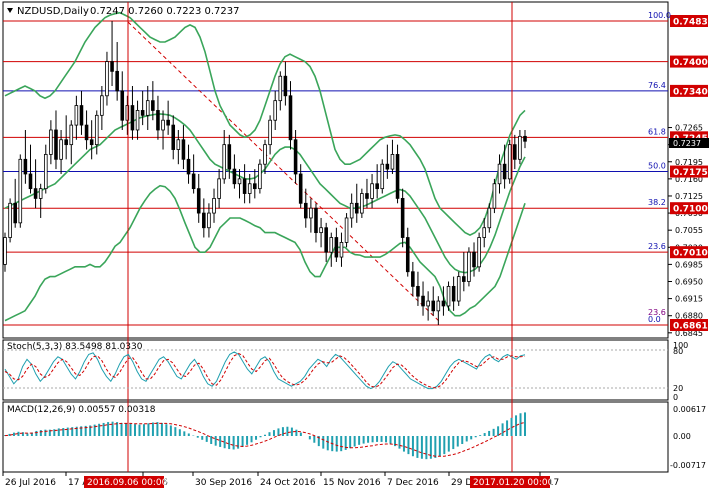 This screenshot has width=709, height=498. What do you see at coordinates (690, 210) in the screenshot?
I see `level-price-text: 0.7100` at bounding box center [690, 210].